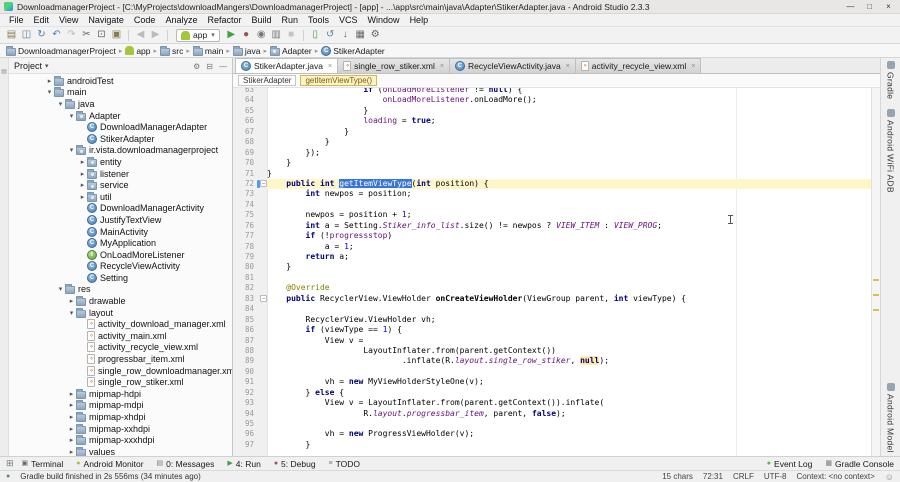 The height and width of the screenshot is (482, 900). Describe the element at coordinates (196, 66) in the screenshot. I see `settings-gear-icon: ⚙` at that location.